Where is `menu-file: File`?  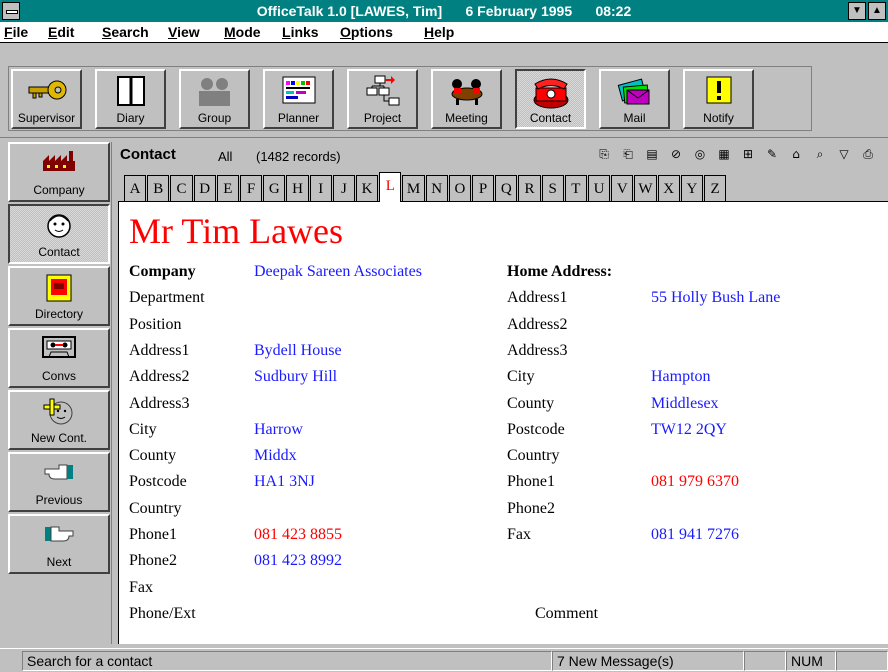
menu-file: File is located at coordinates (16, 32).